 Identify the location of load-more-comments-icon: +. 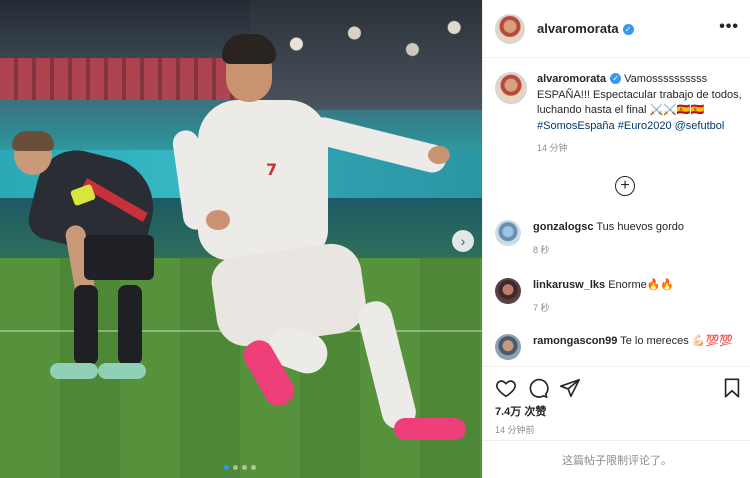
(625, 186).